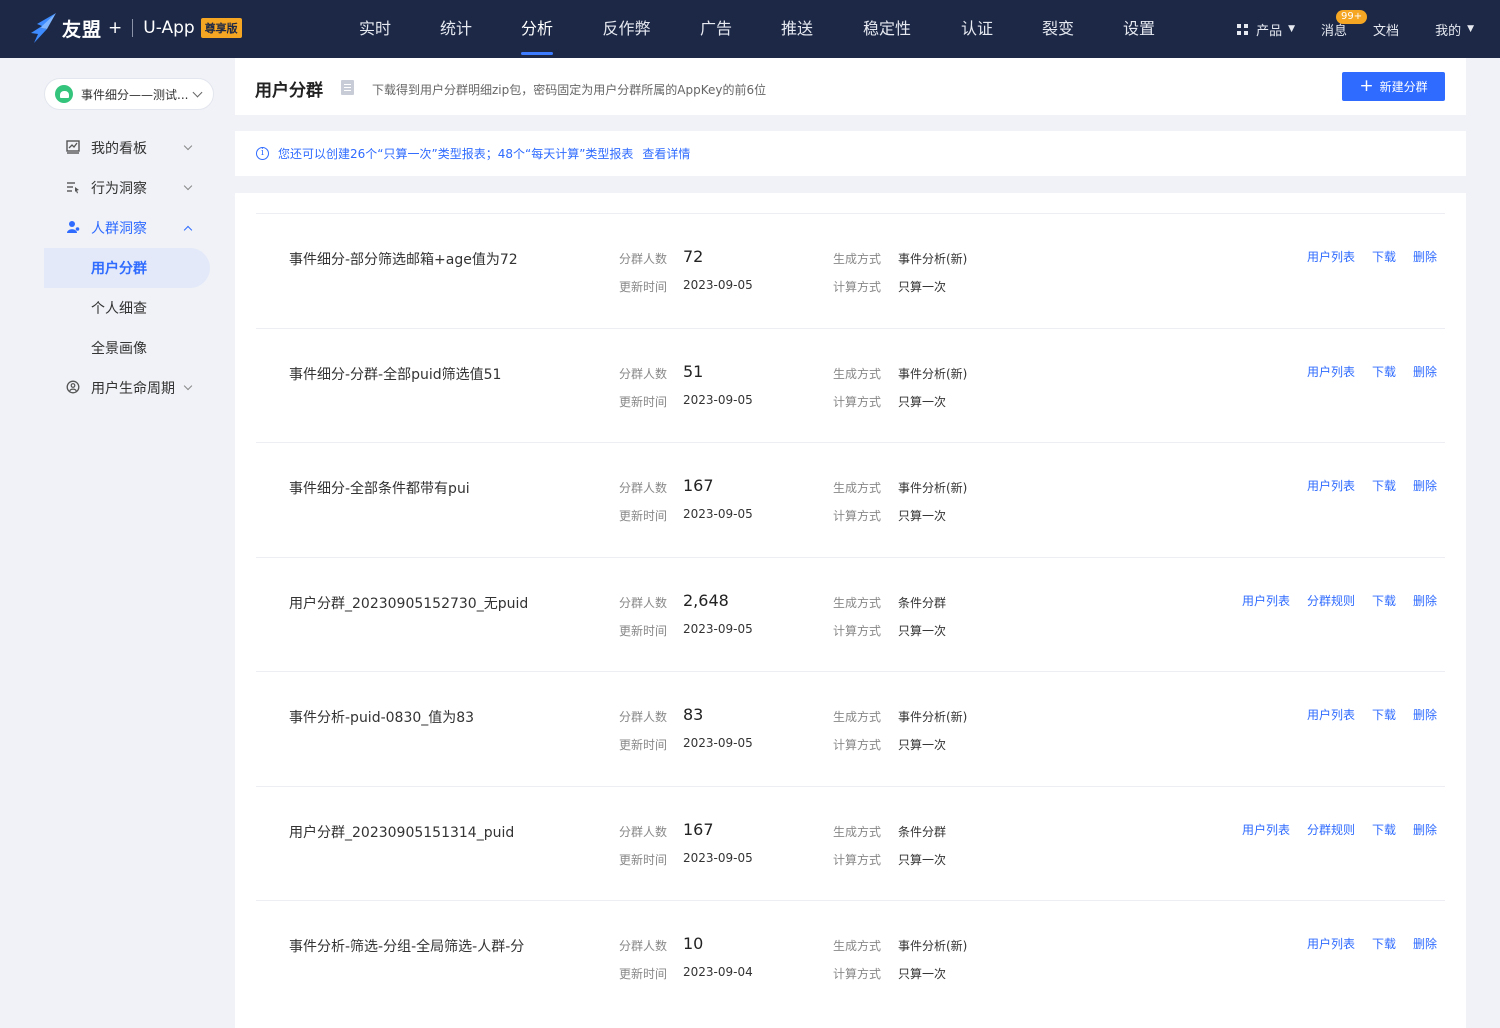 The width and height of the screenshot is (1500, 1028). I want to click on nav-tab: 广告, so click(716, 29).